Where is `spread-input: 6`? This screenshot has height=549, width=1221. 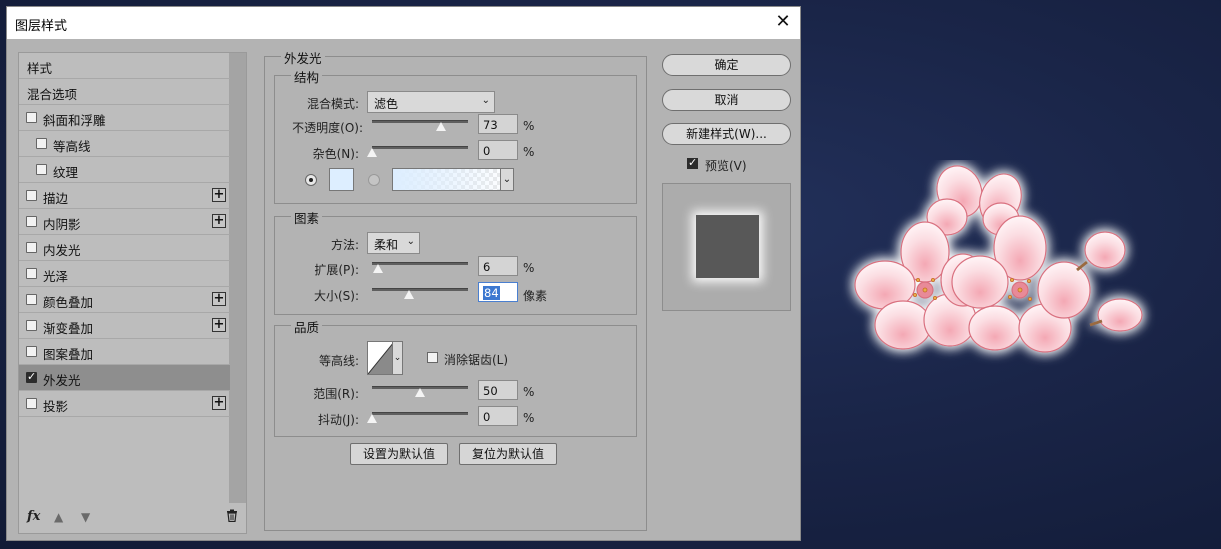 spread-input: 6 is located at coordinates (498, 266).